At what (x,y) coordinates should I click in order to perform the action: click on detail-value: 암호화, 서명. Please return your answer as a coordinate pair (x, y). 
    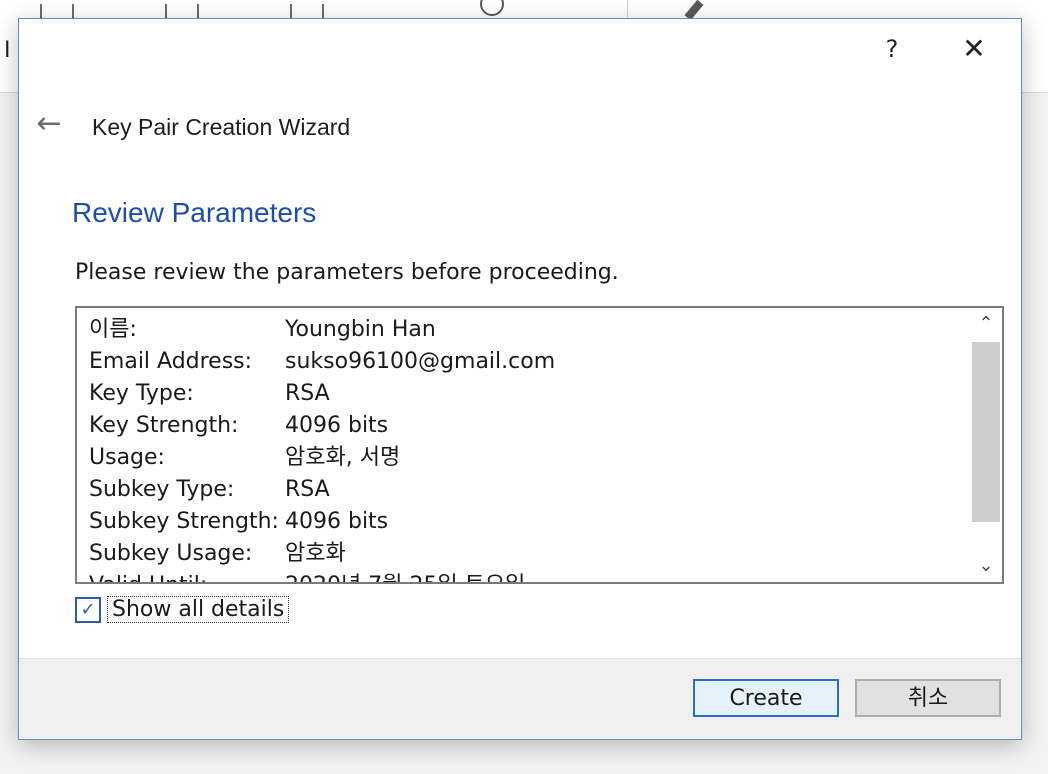
    Looking at the image, I should click on (343, 457).